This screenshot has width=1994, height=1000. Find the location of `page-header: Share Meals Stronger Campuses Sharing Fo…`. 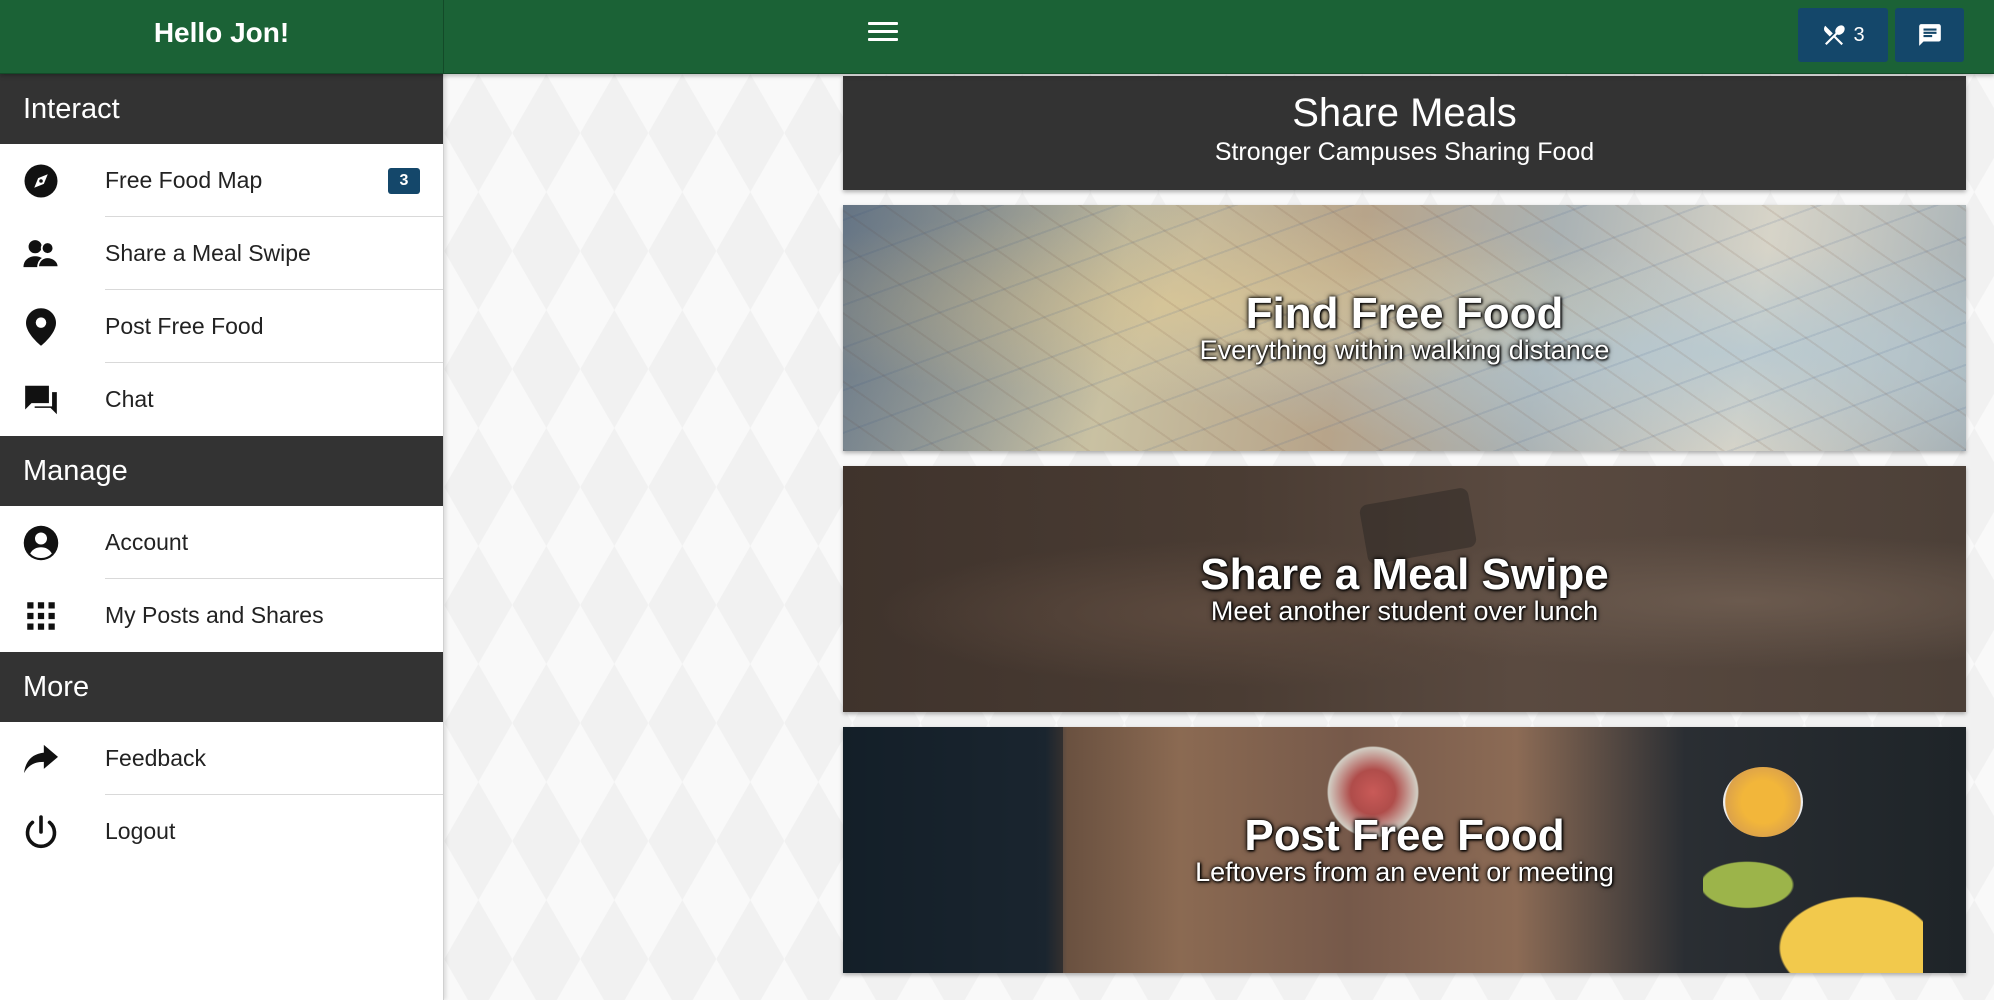

page-header: Share Meals Stronger Campuses Sharing Fo… is located at coordinates (1404, 133).